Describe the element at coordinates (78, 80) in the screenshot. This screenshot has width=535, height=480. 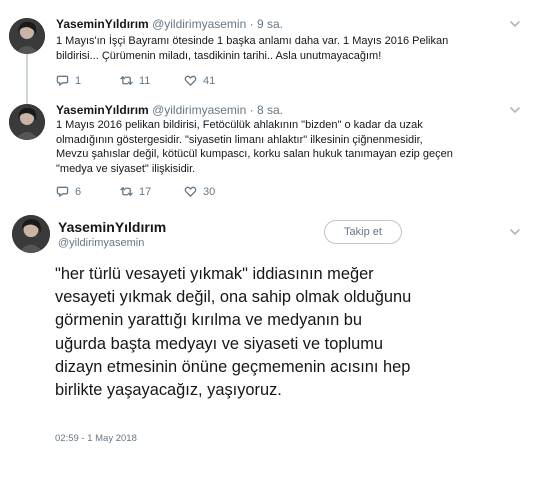
I see `reply-count: 1` at that location.